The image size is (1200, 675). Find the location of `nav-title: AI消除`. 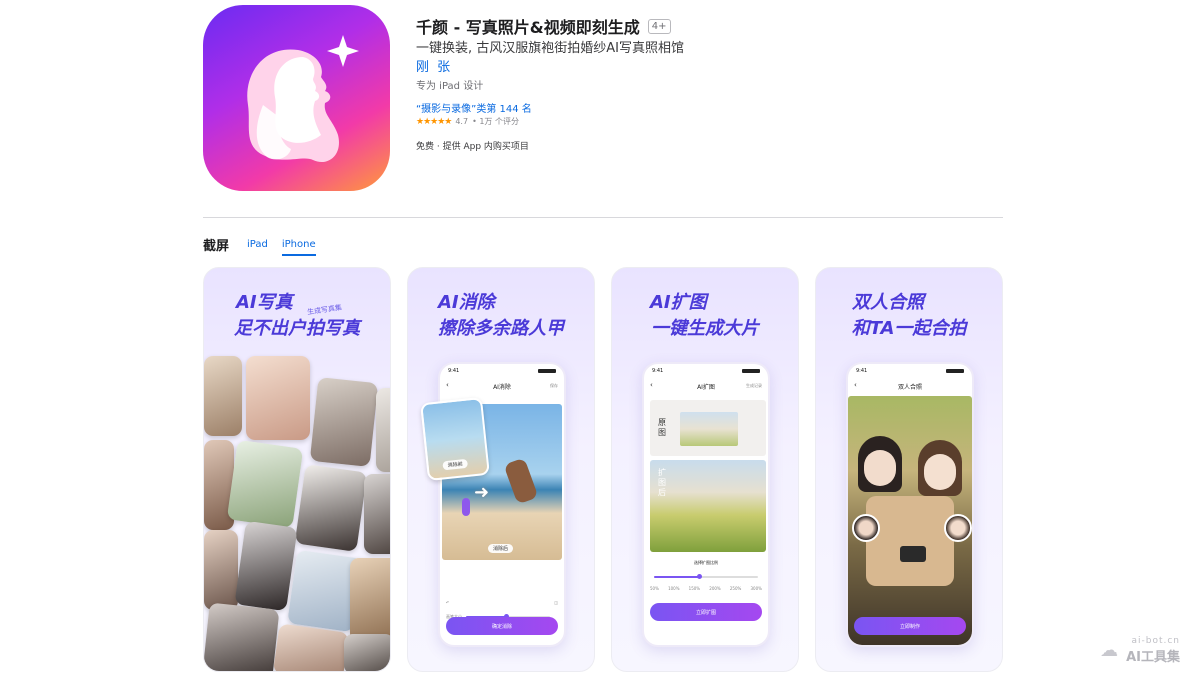

nav-title: AI消除 is located at coordinates (502, 387).